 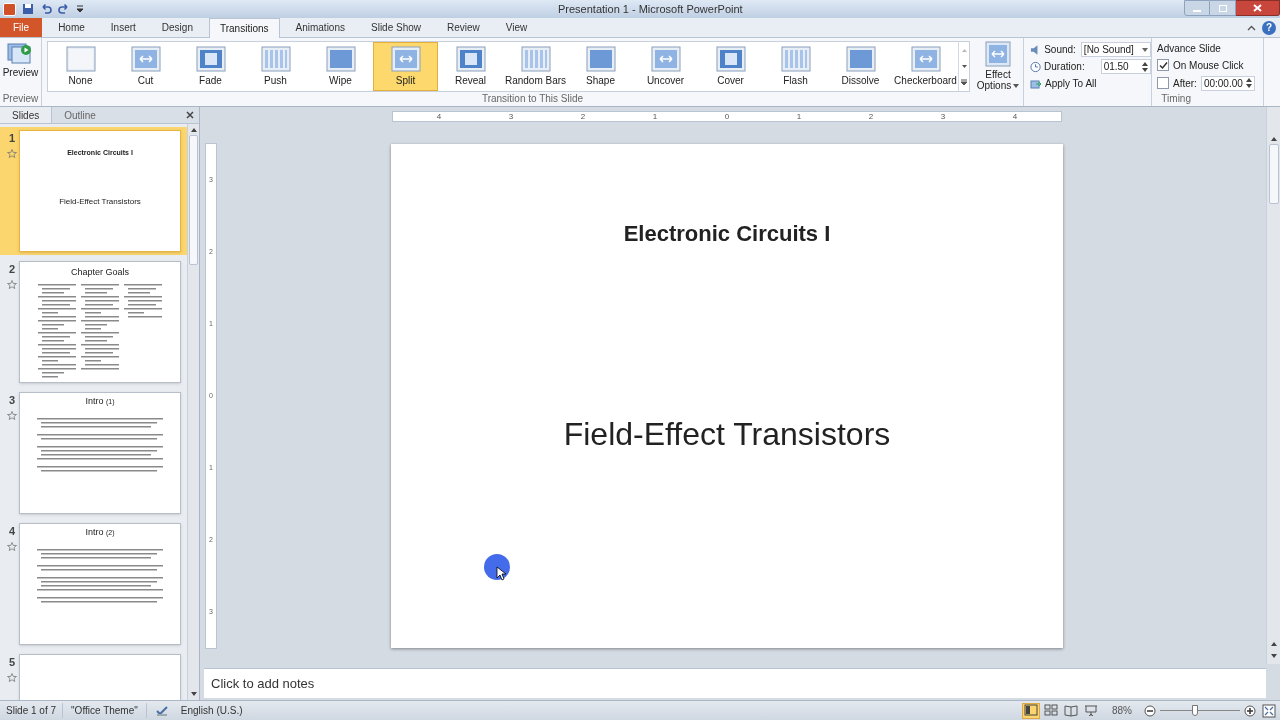 What do you see at coordinates (1090, 83) in the screenshot?
I see `apply-to-all-button: Apply To All` at bounding box center [1090, 83].